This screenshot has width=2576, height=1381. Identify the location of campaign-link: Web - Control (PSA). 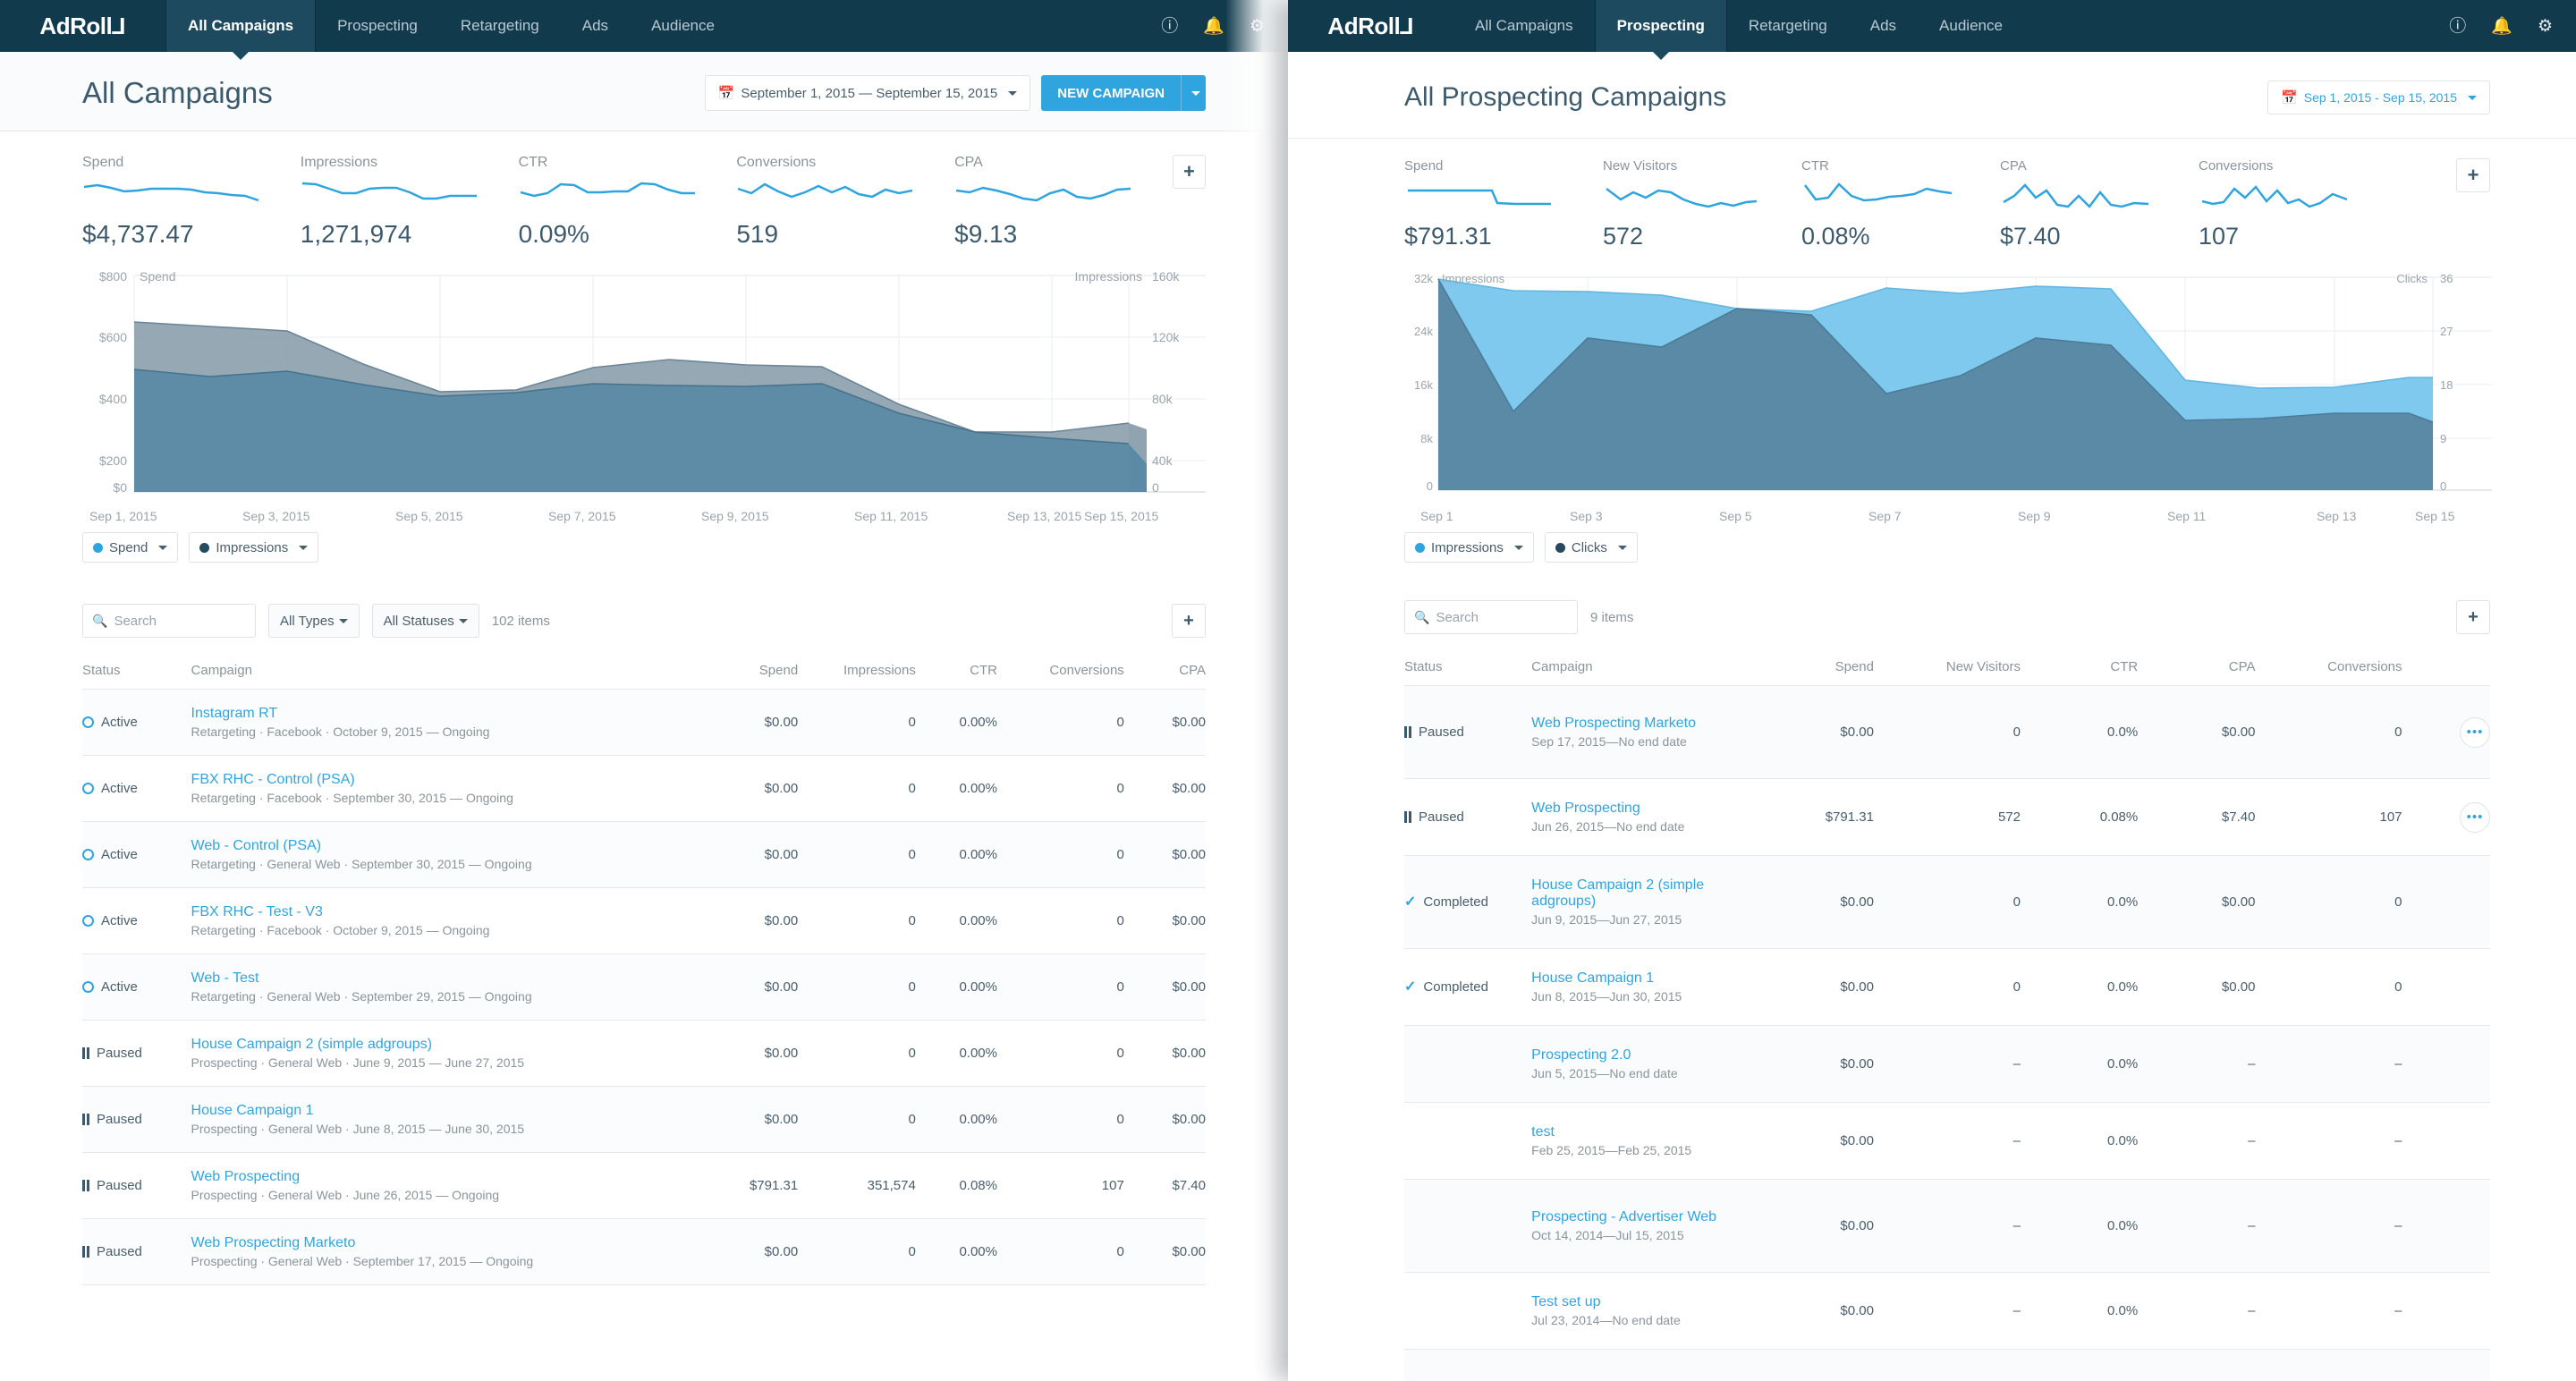
(445, 846).